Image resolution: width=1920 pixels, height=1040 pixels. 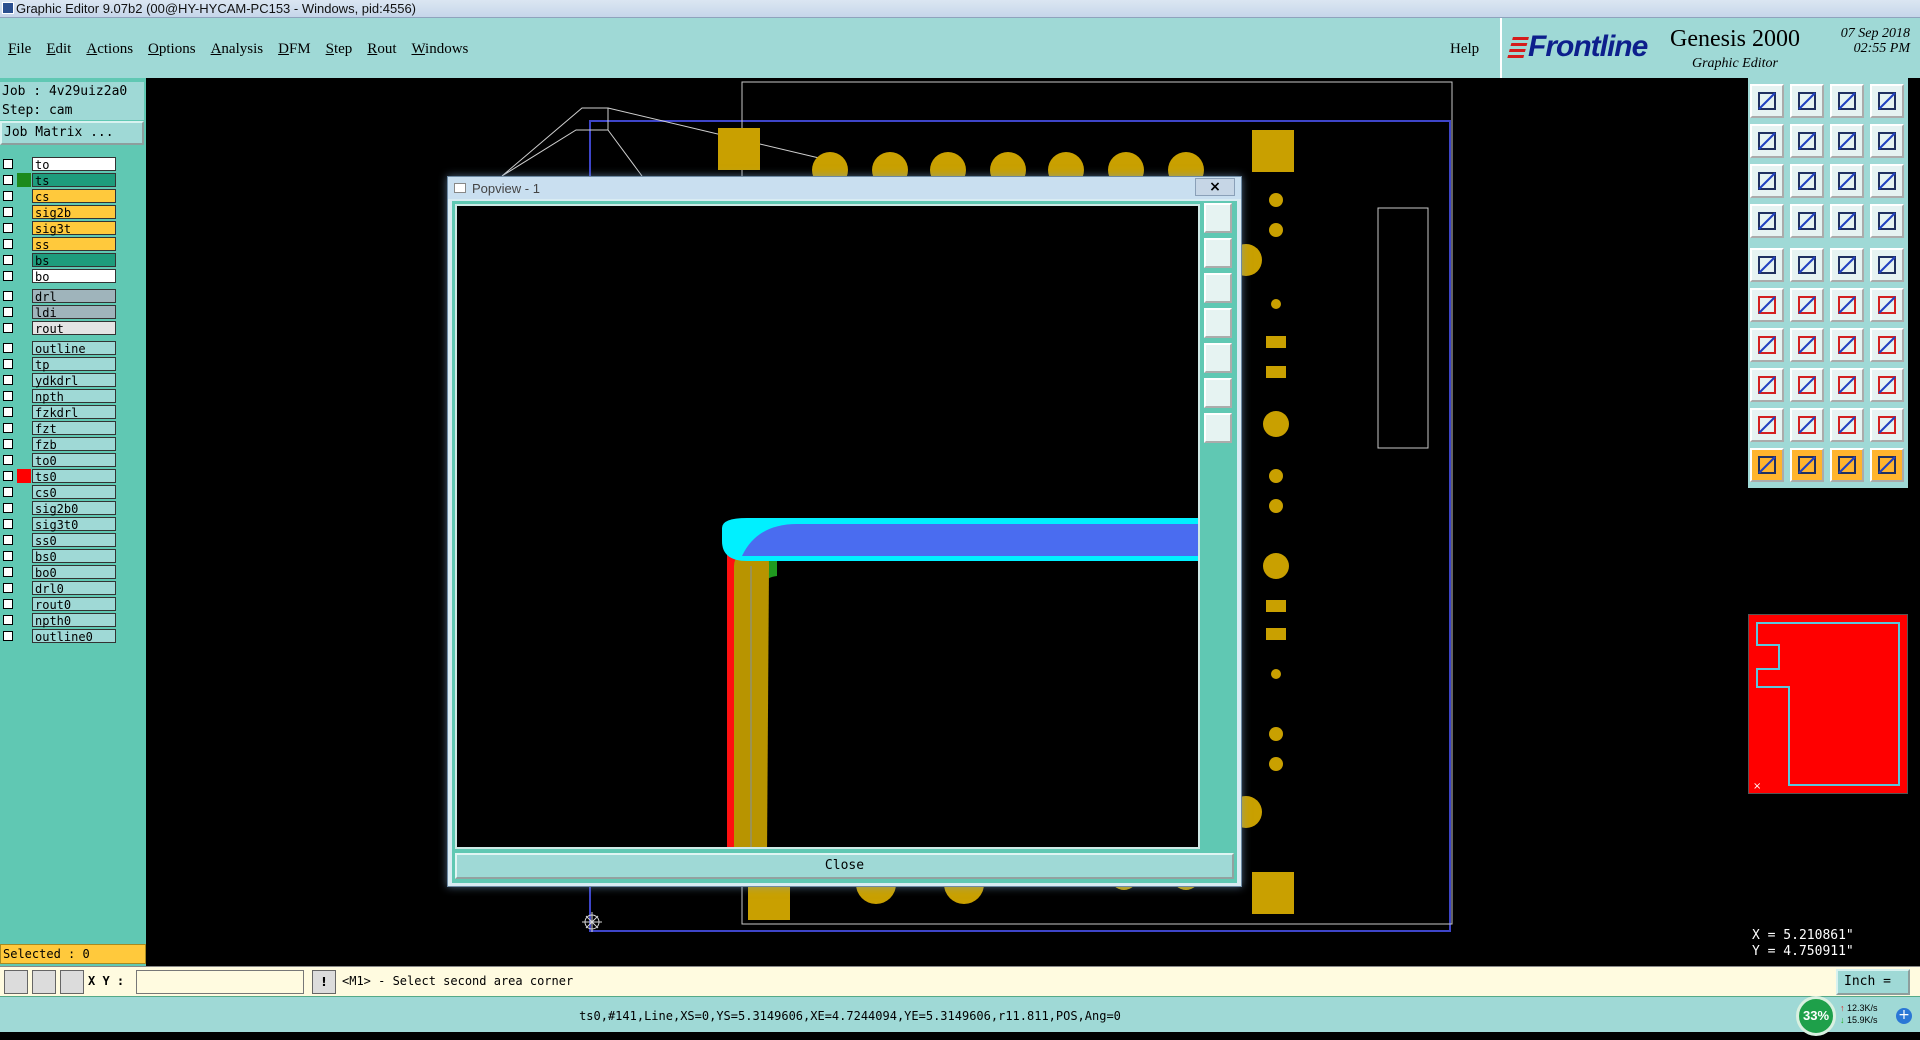 I want to click on copy-icon, so click(x=1887, y=101).